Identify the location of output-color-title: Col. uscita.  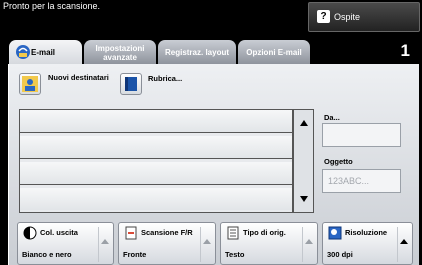
(59, 232).